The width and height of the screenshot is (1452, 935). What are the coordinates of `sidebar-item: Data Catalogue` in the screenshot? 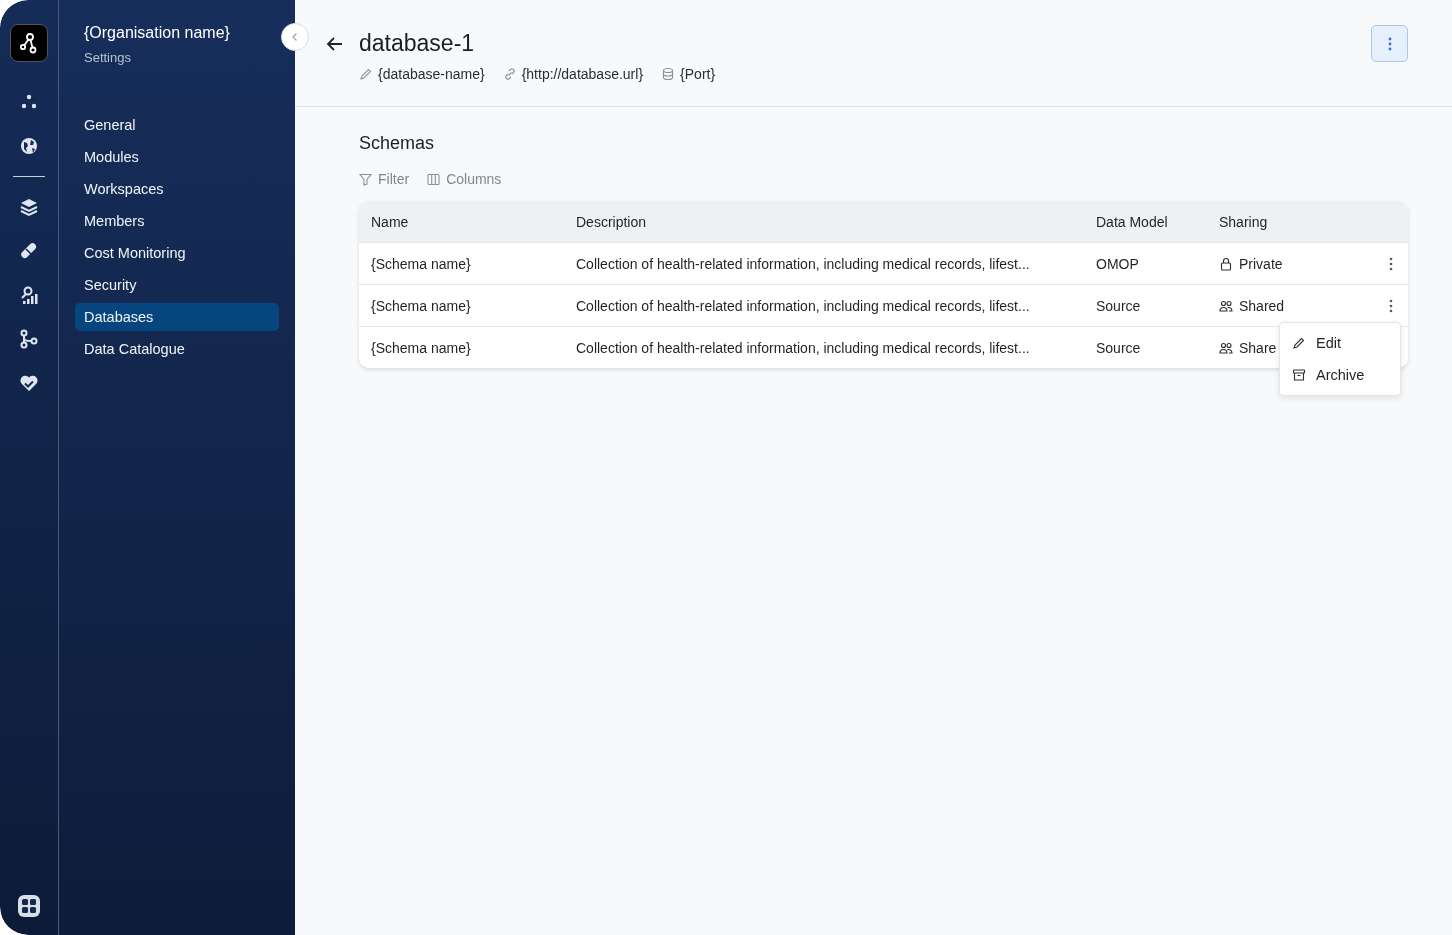 It's located at (177, 349).